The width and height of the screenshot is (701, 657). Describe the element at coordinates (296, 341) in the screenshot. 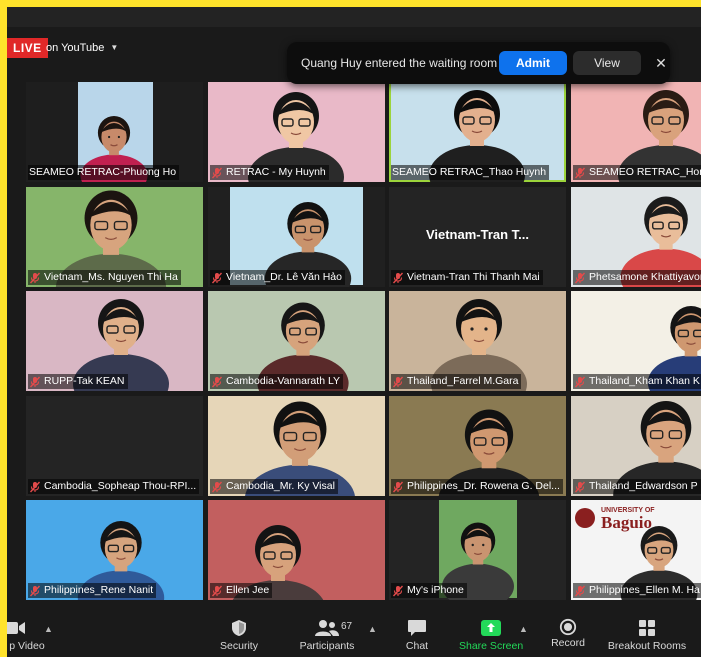

I see `participant-tile: Cambodia-Vannarath LY` at that location.